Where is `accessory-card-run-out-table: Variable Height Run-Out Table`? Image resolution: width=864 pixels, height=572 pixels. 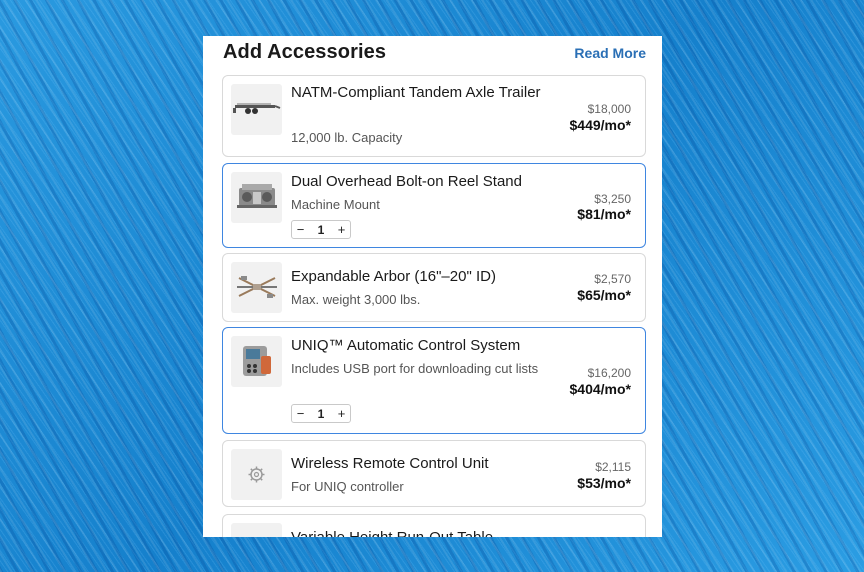
accessory-card-run-out-table: Variable Height Run-Out Table is located at coordinates (434, 525).